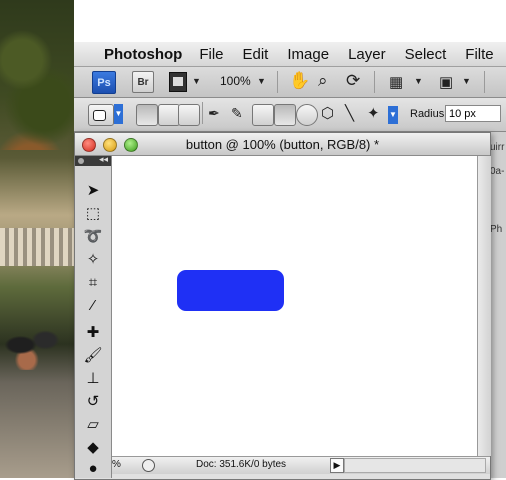 This screenshot has width=506, height=480. Describe the element at coordinates (104, 82) in the screenshot. I see `photoshop-home-button: Ps` at that location.